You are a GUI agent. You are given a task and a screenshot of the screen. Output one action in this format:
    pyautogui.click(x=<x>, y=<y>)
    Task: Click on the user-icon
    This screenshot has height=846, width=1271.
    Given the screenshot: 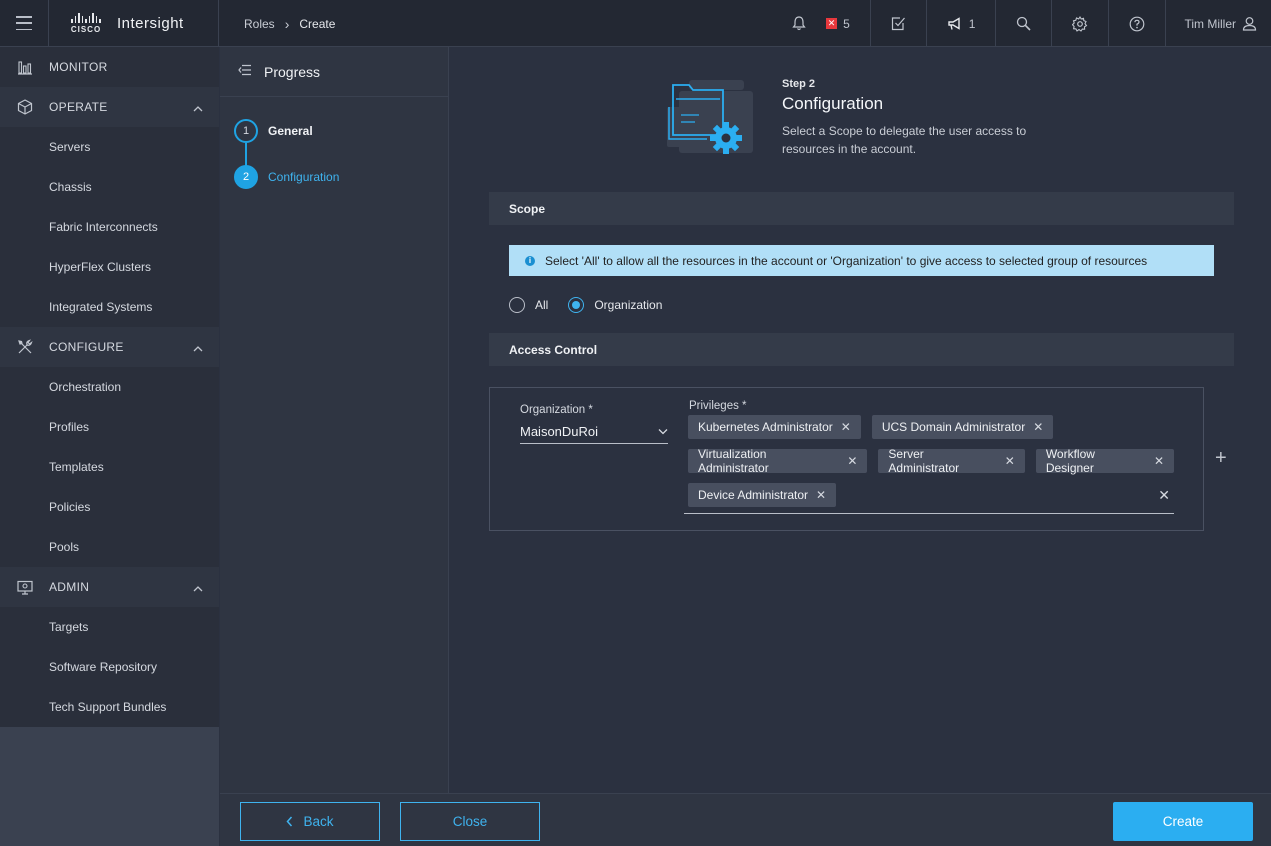 What is the action you would take?
    pyautogui.click(x=1249, y=24)
    